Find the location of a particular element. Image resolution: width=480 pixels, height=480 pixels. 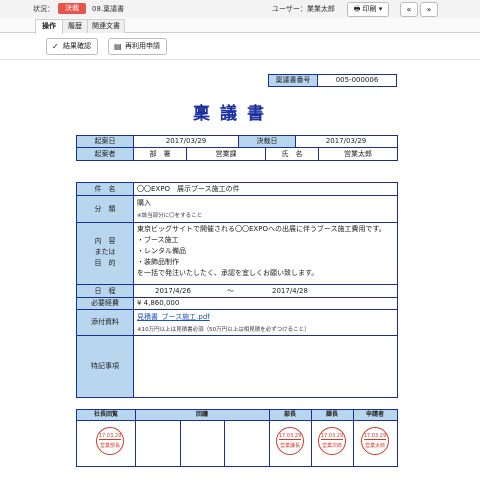

stamp-name: 営業太郎 is located at coordinates (374, 446).